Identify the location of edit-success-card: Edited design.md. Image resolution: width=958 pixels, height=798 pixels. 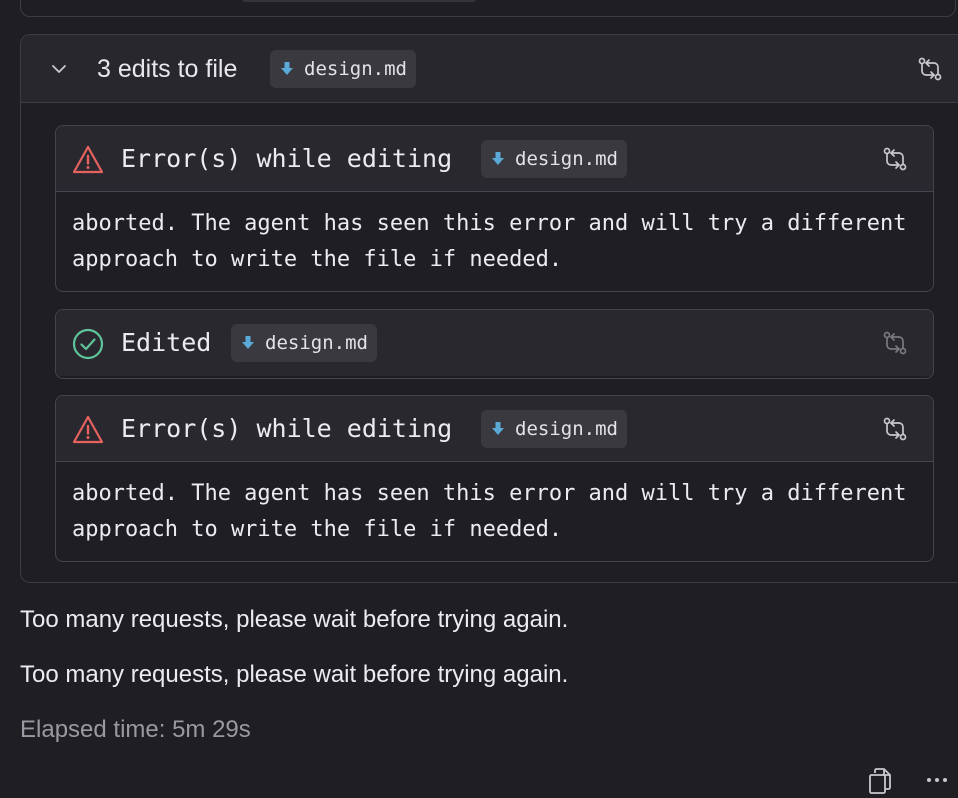
(494, 344).